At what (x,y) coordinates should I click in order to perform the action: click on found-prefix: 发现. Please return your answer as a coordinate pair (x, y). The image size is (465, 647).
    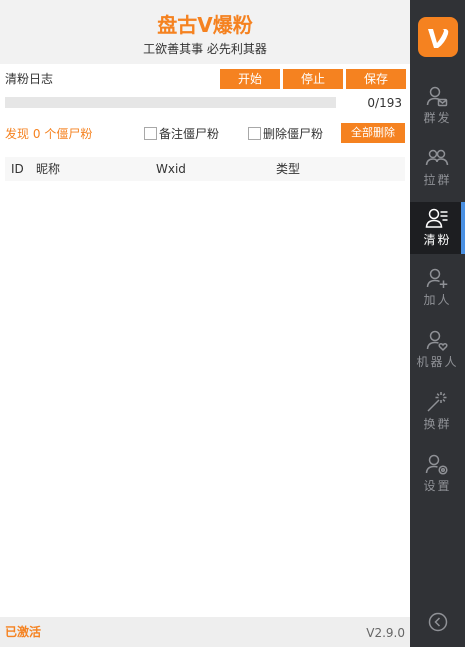
    Looking at the image, I should click on (17, 134).